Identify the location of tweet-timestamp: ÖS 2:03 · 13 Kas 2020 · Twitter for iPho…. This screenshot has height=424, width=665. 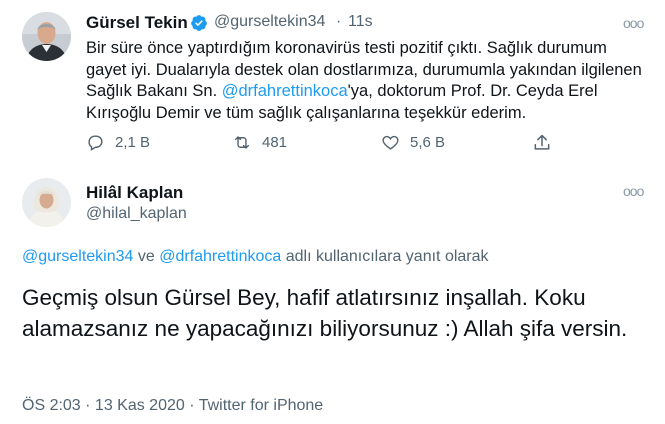
(172, 406).